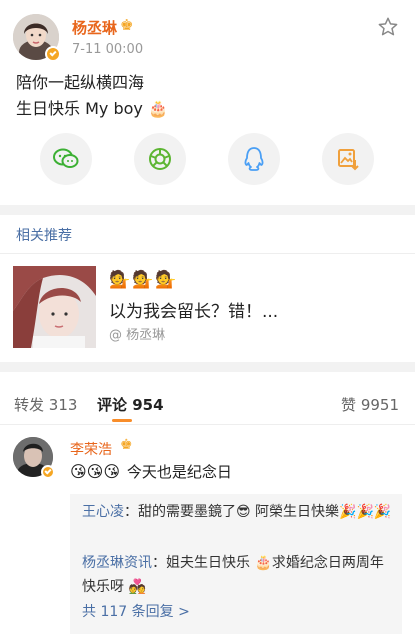 This screenshot has width=415, height=638. Describe the element at coordinates (207, 403) in the screenshot. I see `engagement-tabs: 转发 313 评论 954 赞 9951` at that location.